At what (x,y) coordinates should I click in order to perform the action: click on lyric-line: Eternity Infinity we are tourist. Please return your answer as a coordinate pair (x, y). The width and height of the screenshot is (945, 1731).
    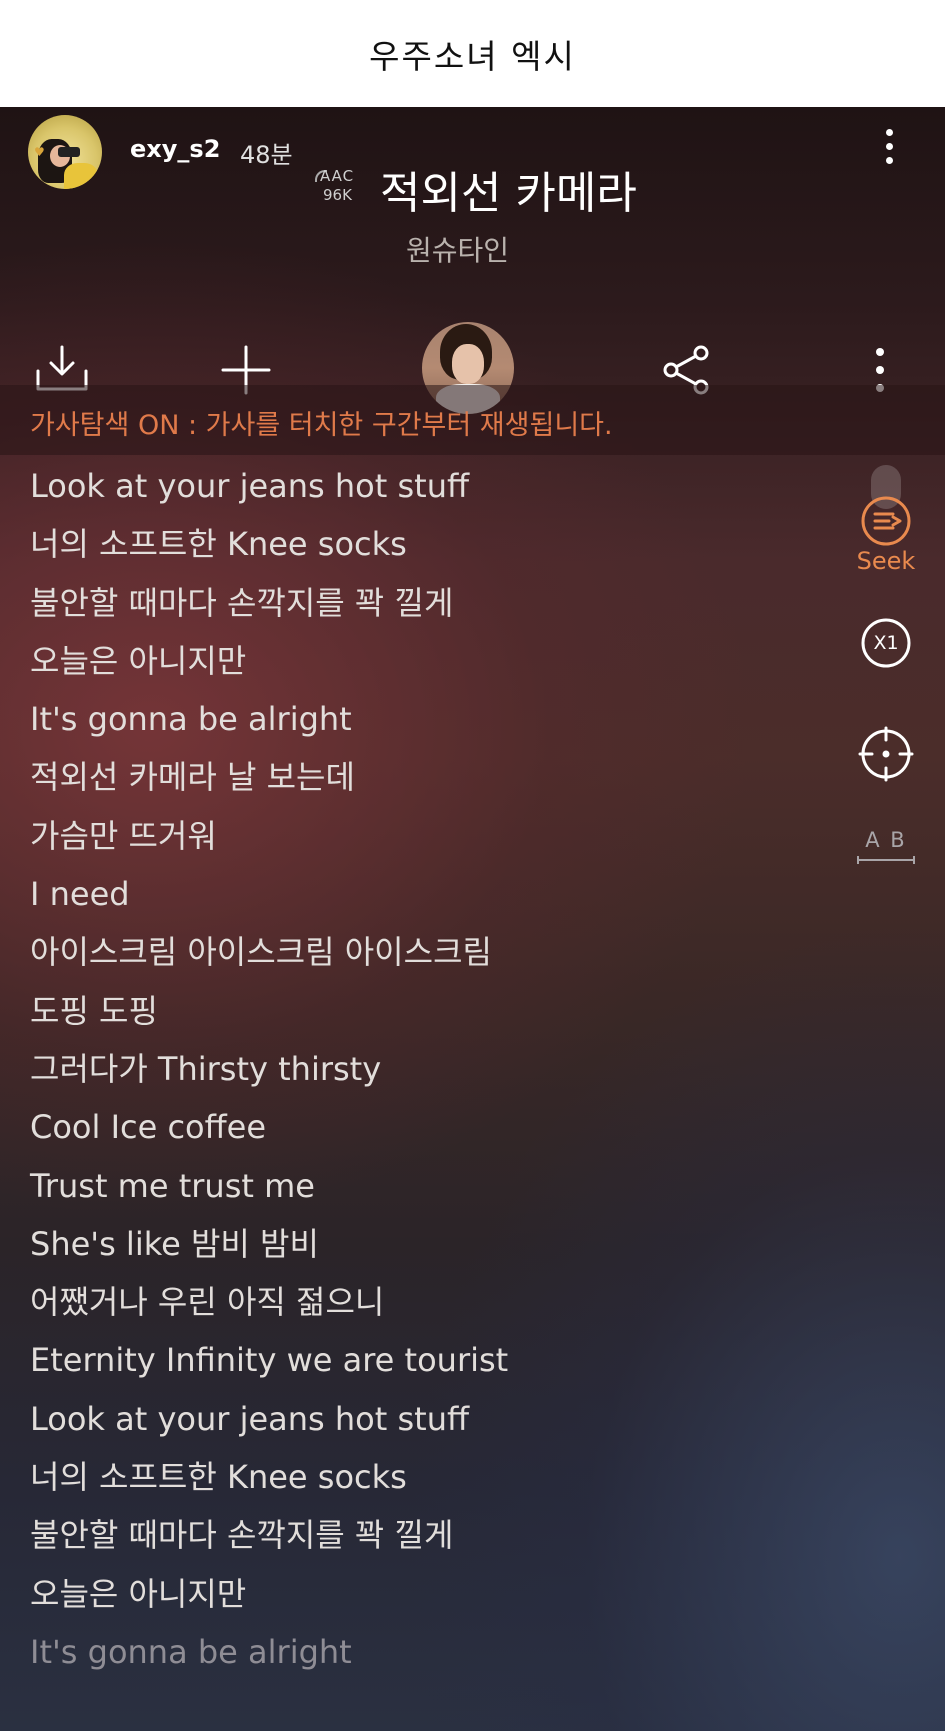
    Looking at the image, I should click on (410, 1360).